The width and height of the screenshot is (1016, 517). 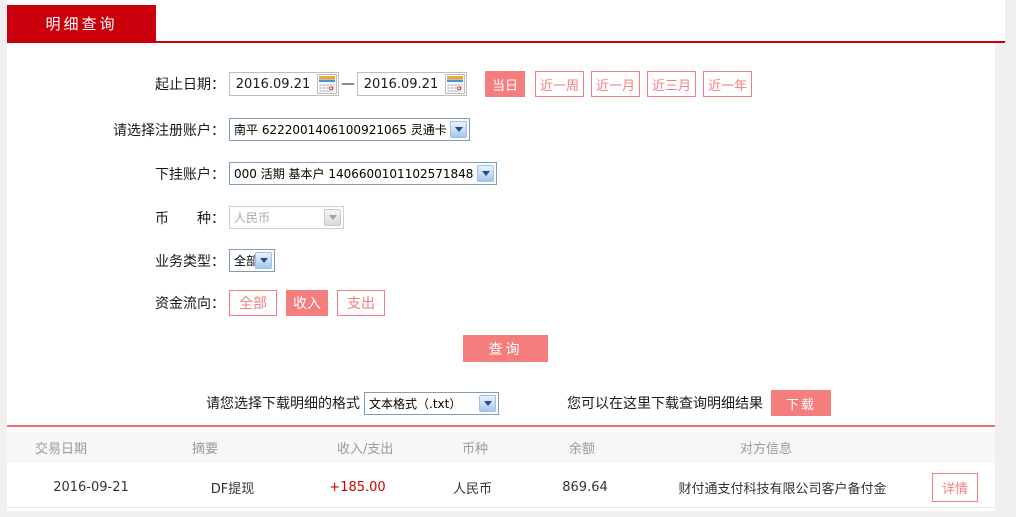 What do you see at coordinates (283, 404) in the screenshot?
I see `download-format-label: 请您选择下载明细的格式` at bounding box center [283, 404].